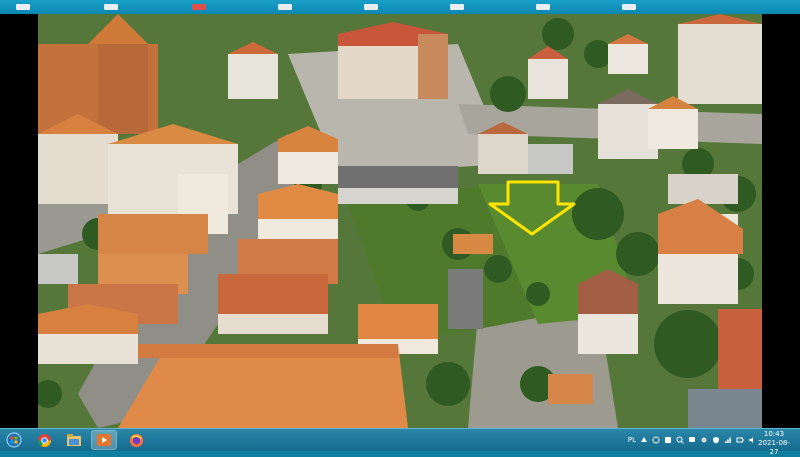 The height and width of the screenshot is (457, 800). Describe the element at coordinates (774, 434) in the screenshot. I see `clock-time: 10:43` at that location.